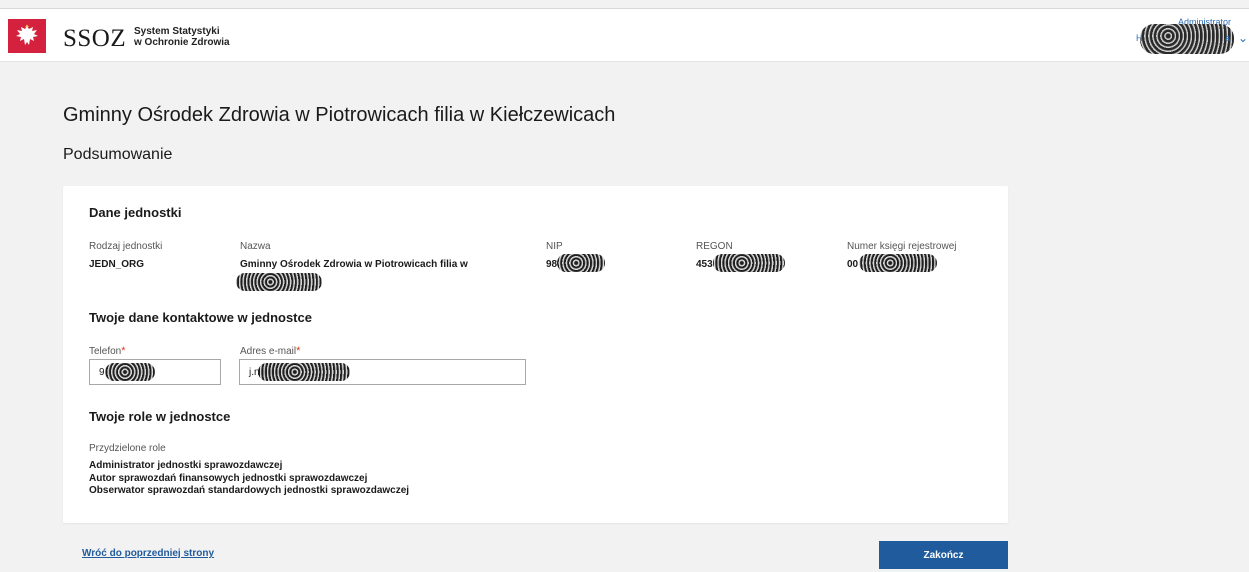 The height and width of the screenshot is (572, 1249). What do you see at coordinates (160, 416) in the screenshot?
I see `roles-heading: Twoje role w jednostce` at bounding box center [160, 416].